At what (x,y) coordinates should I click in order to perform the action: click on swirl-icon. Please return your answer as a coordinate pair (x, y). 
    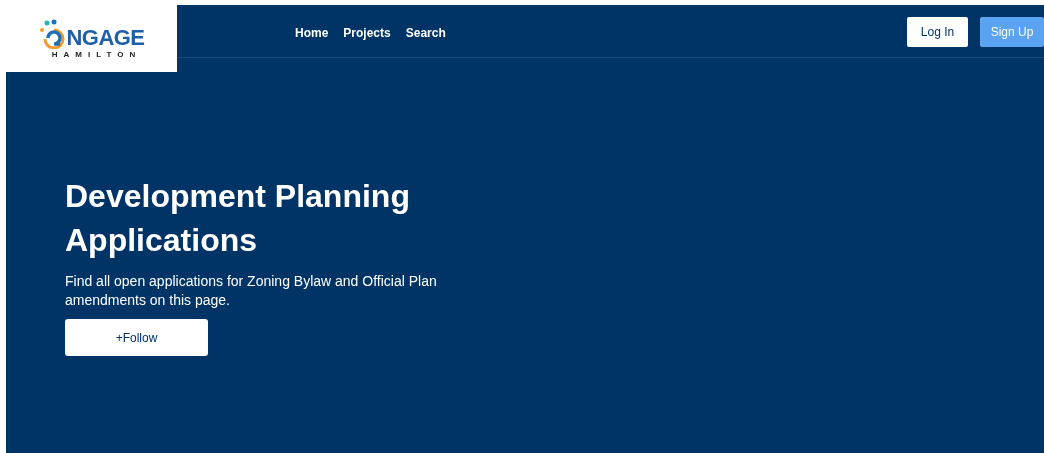
    Looking at the image, I should click on (52, 33).